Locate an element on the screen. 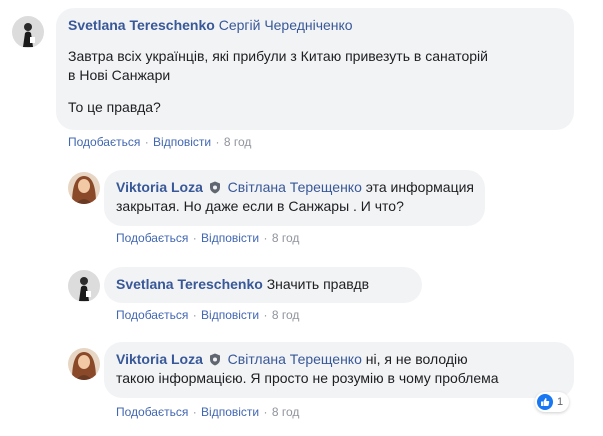 The width and height of the screenshot is (603, 436). comment-text: Значить правдв is located at coordinates (318, 284).